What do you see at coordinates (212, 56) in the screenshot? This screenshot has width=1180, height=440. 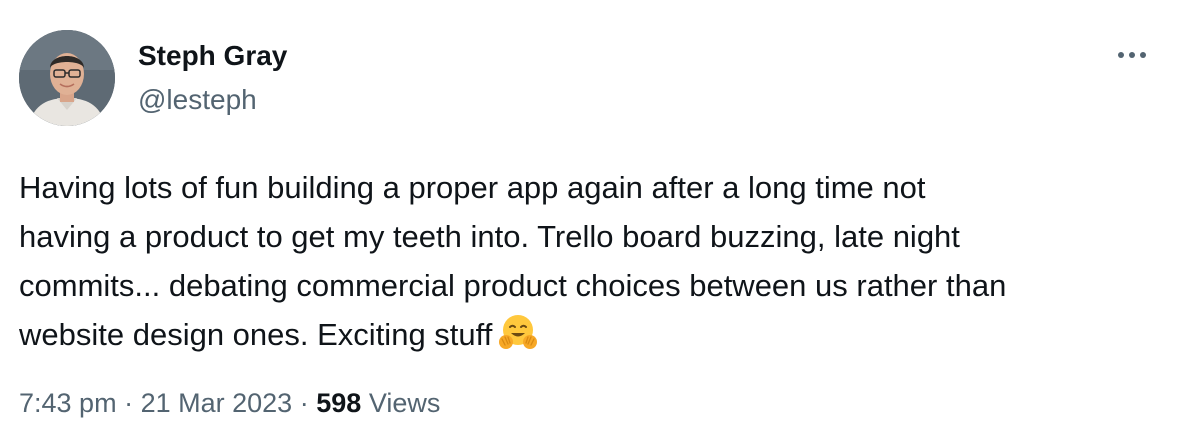 I see `author-name: Steph Gray` at bounding box center [212, 56].